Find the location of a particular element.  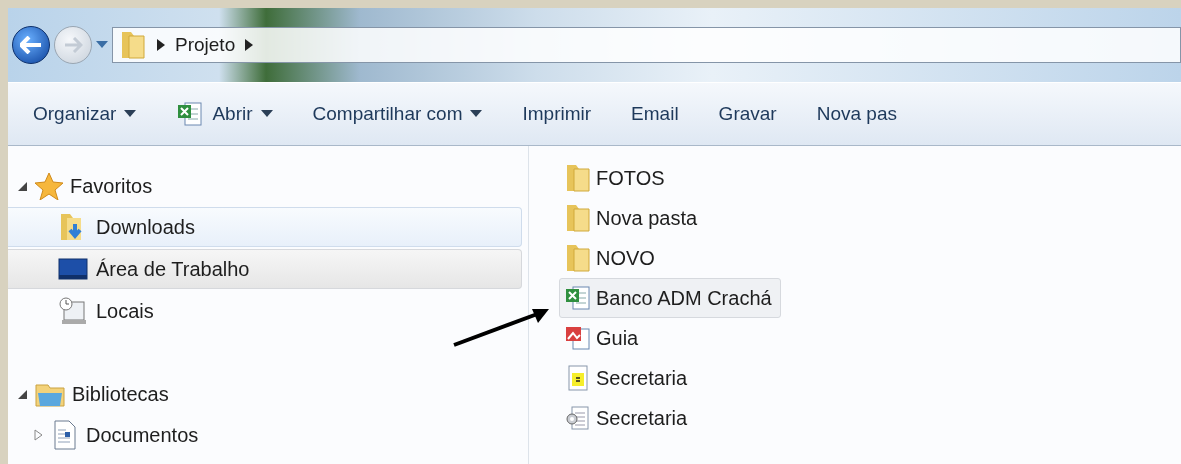

toolbar-button: Abrir is located at coordinates (224, 114).